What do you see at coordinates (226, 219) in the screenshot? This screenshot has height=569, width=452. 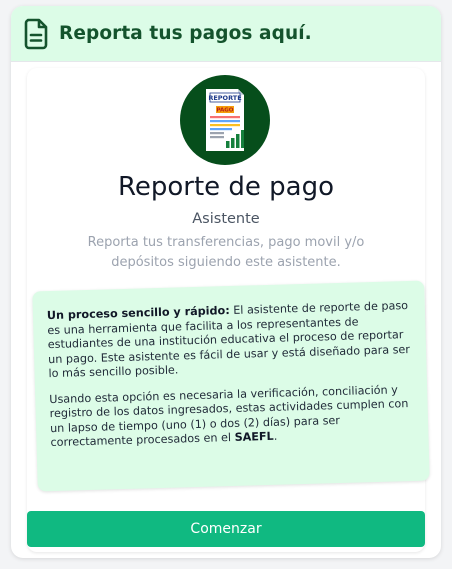 I see `page-subtitle: Asistente` at bounding box center [226, 219].